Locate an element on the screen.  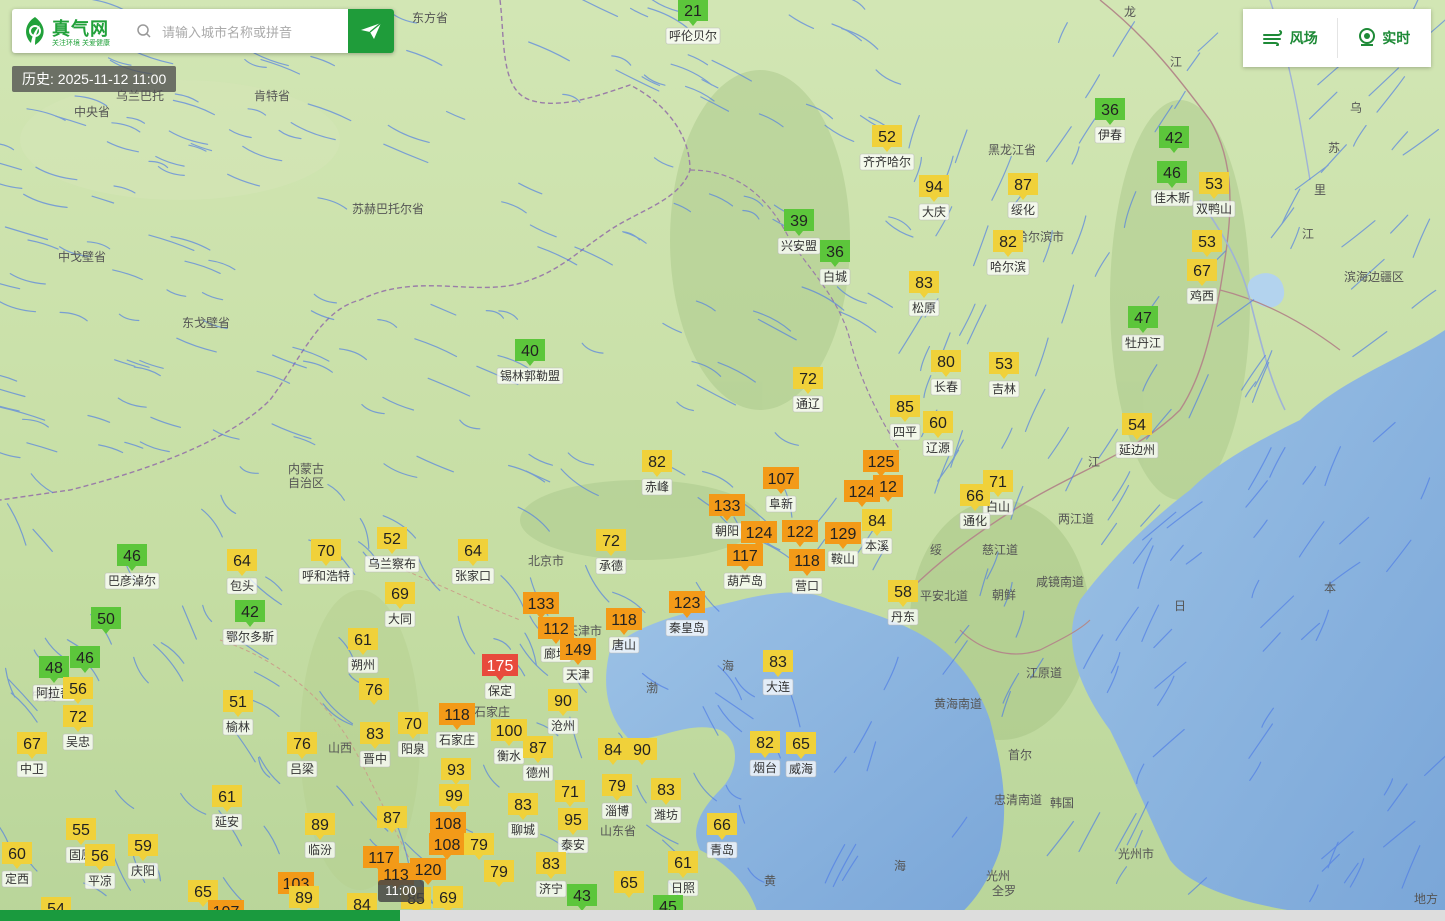
region-label: 首尔 is located at coordinates (1020, 754).